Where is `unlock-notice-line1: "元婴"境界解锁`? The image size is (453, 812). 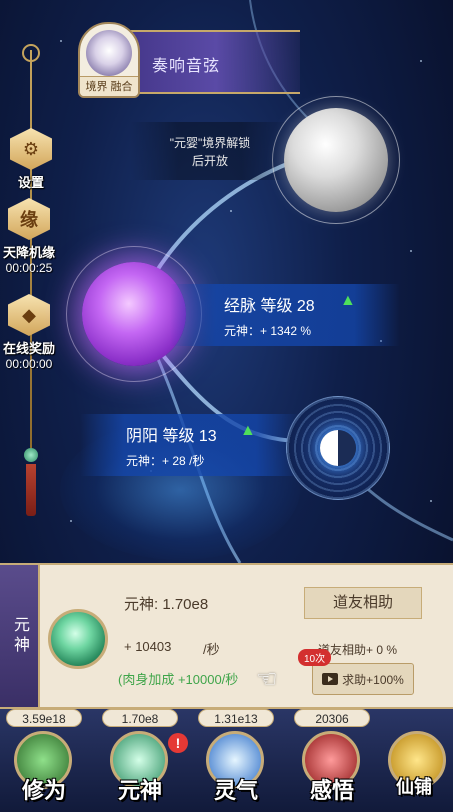
unlock-notice-line1: "元婴"境界解锁 is located at coordinates (210, 143).